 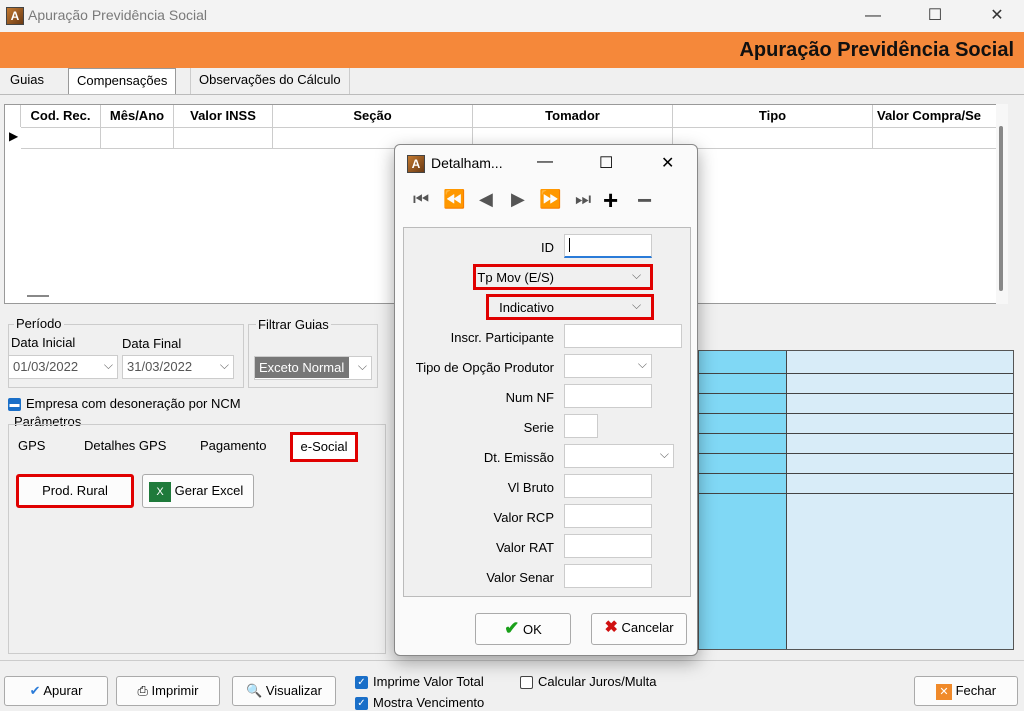 What do you see at coordinates (608, 366) in the screenshot?
I see `tipo-opcao-select: ⌵` at bounding box center [608, 366].